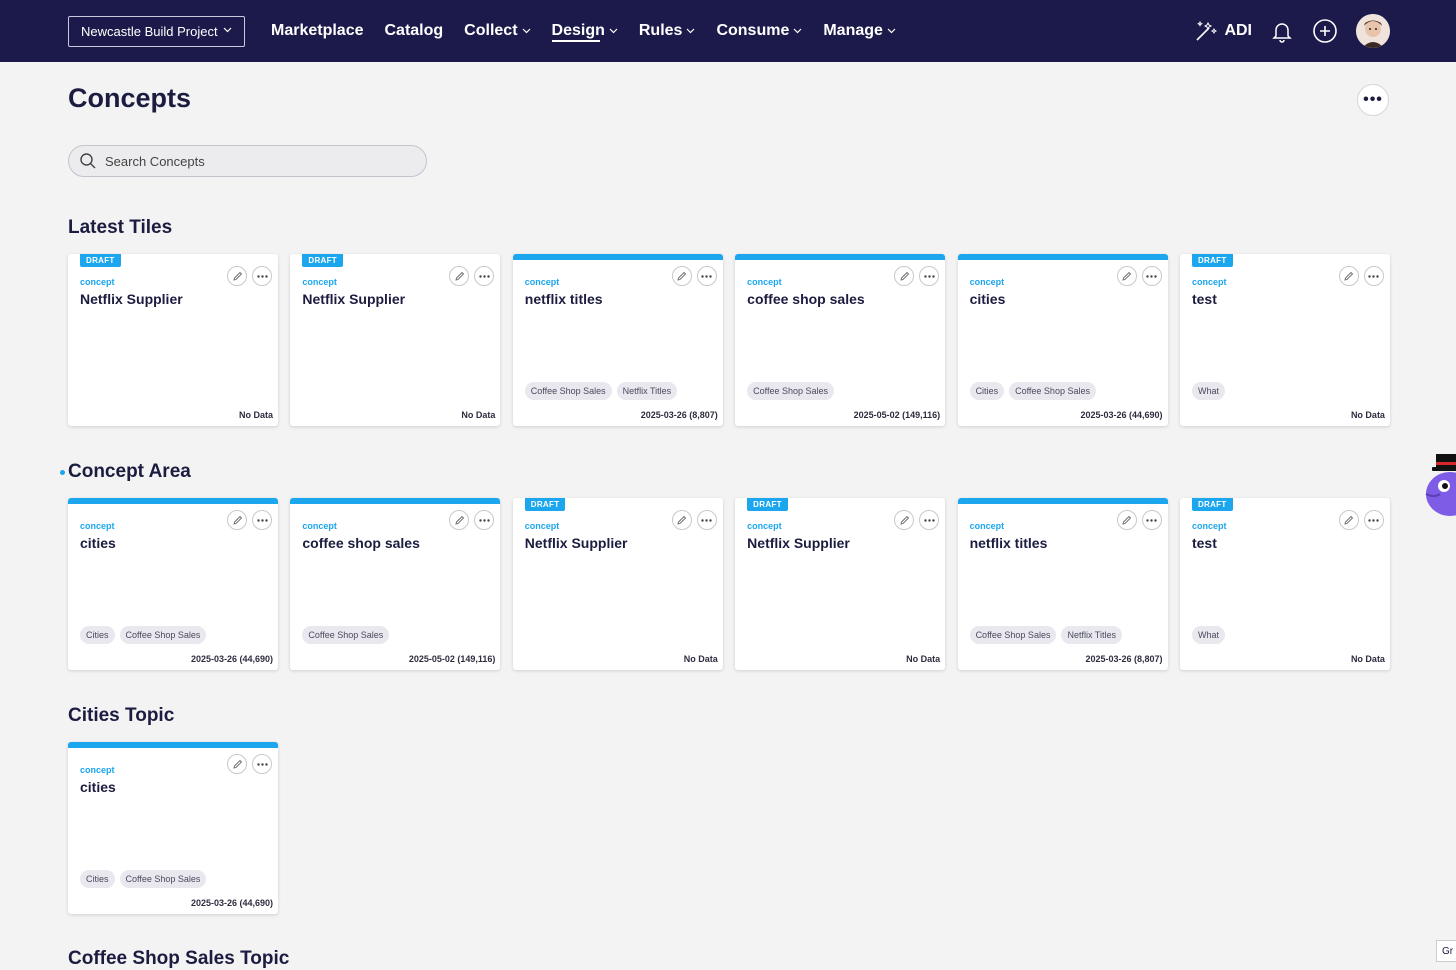  I want to click on section-title: Coffee Shop Sales Topic, so click(179, 958).